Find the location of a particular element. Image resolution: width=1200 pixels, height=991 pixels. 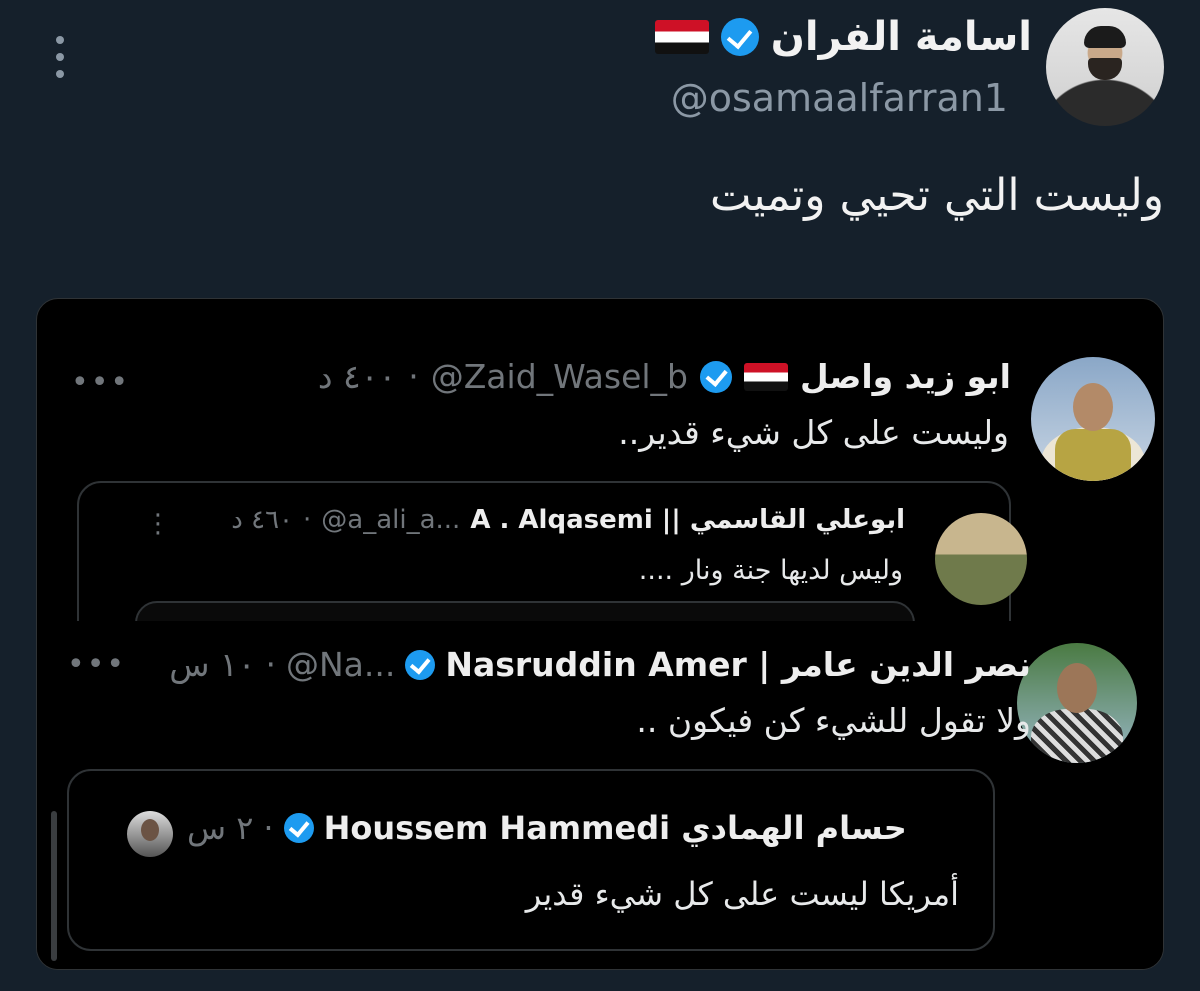

houssem-name: حسام الهمادي Houssem Hammedi is located at coordinates (615, 828).